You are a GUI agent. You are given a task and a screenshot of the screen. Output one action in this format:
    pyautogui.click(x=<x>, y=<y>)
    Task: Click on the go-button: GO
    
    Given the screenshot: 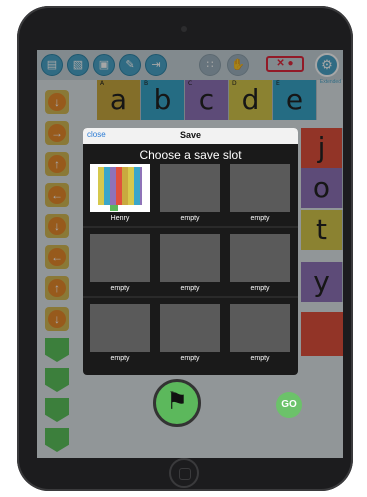 What is the action you would take?
    pyautogui.click(x=289, y=405)
    